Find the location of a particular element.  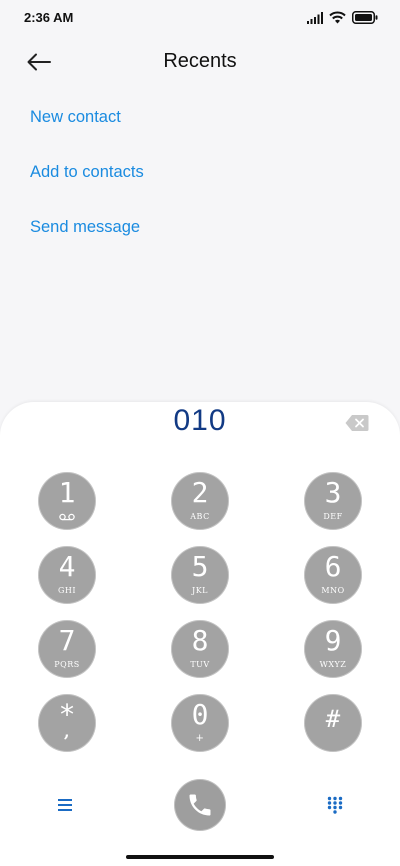

key-digit: 2 is located at coordinates (200, 492).